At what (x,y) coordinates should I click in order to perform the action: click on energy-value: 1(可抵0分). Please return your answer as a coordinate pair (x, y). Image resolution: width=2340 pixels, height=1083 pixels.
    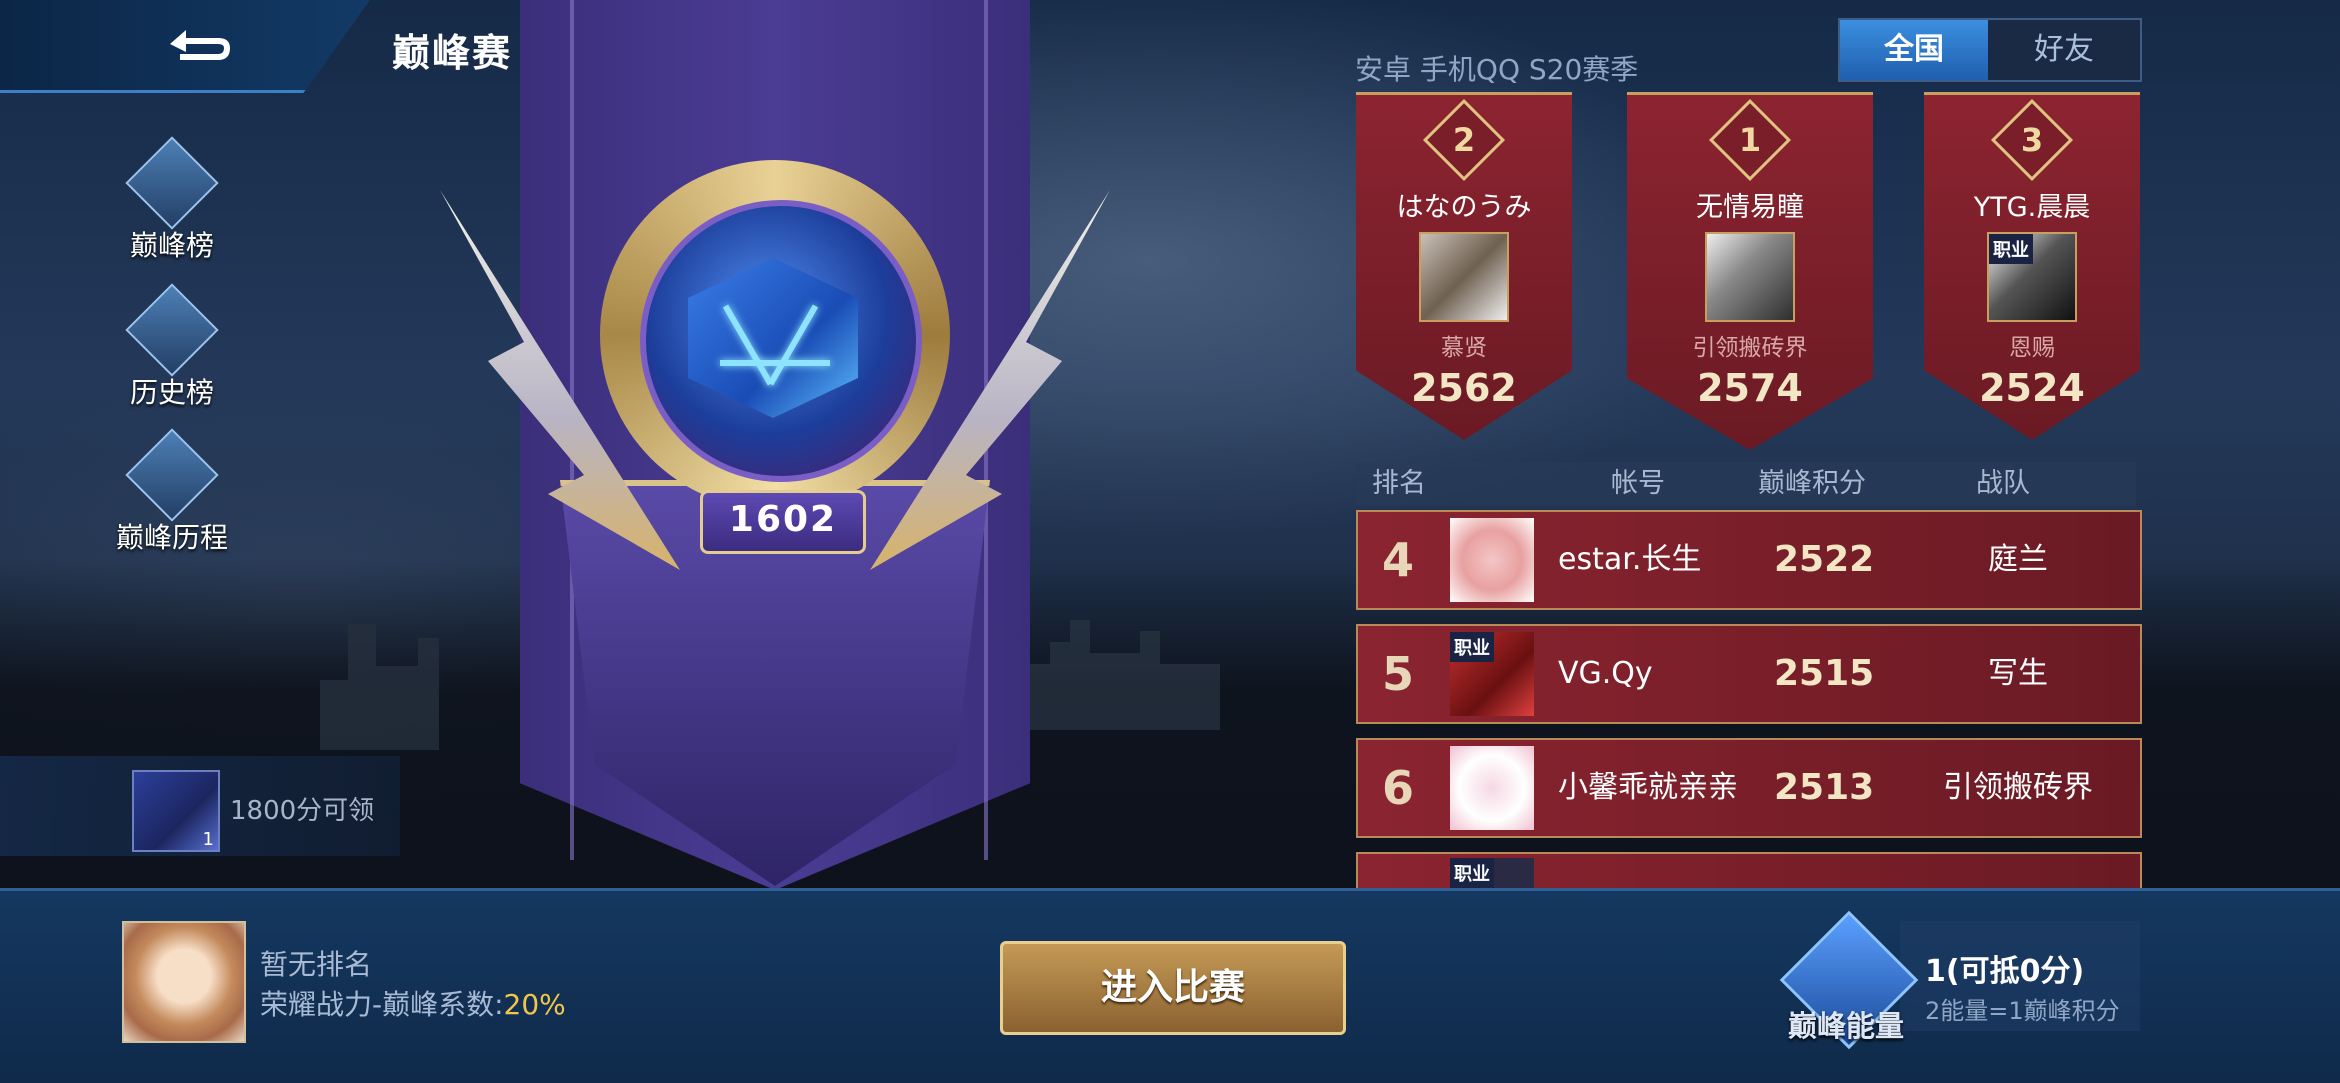
    Looking at the image, I should click on (2005, 971).